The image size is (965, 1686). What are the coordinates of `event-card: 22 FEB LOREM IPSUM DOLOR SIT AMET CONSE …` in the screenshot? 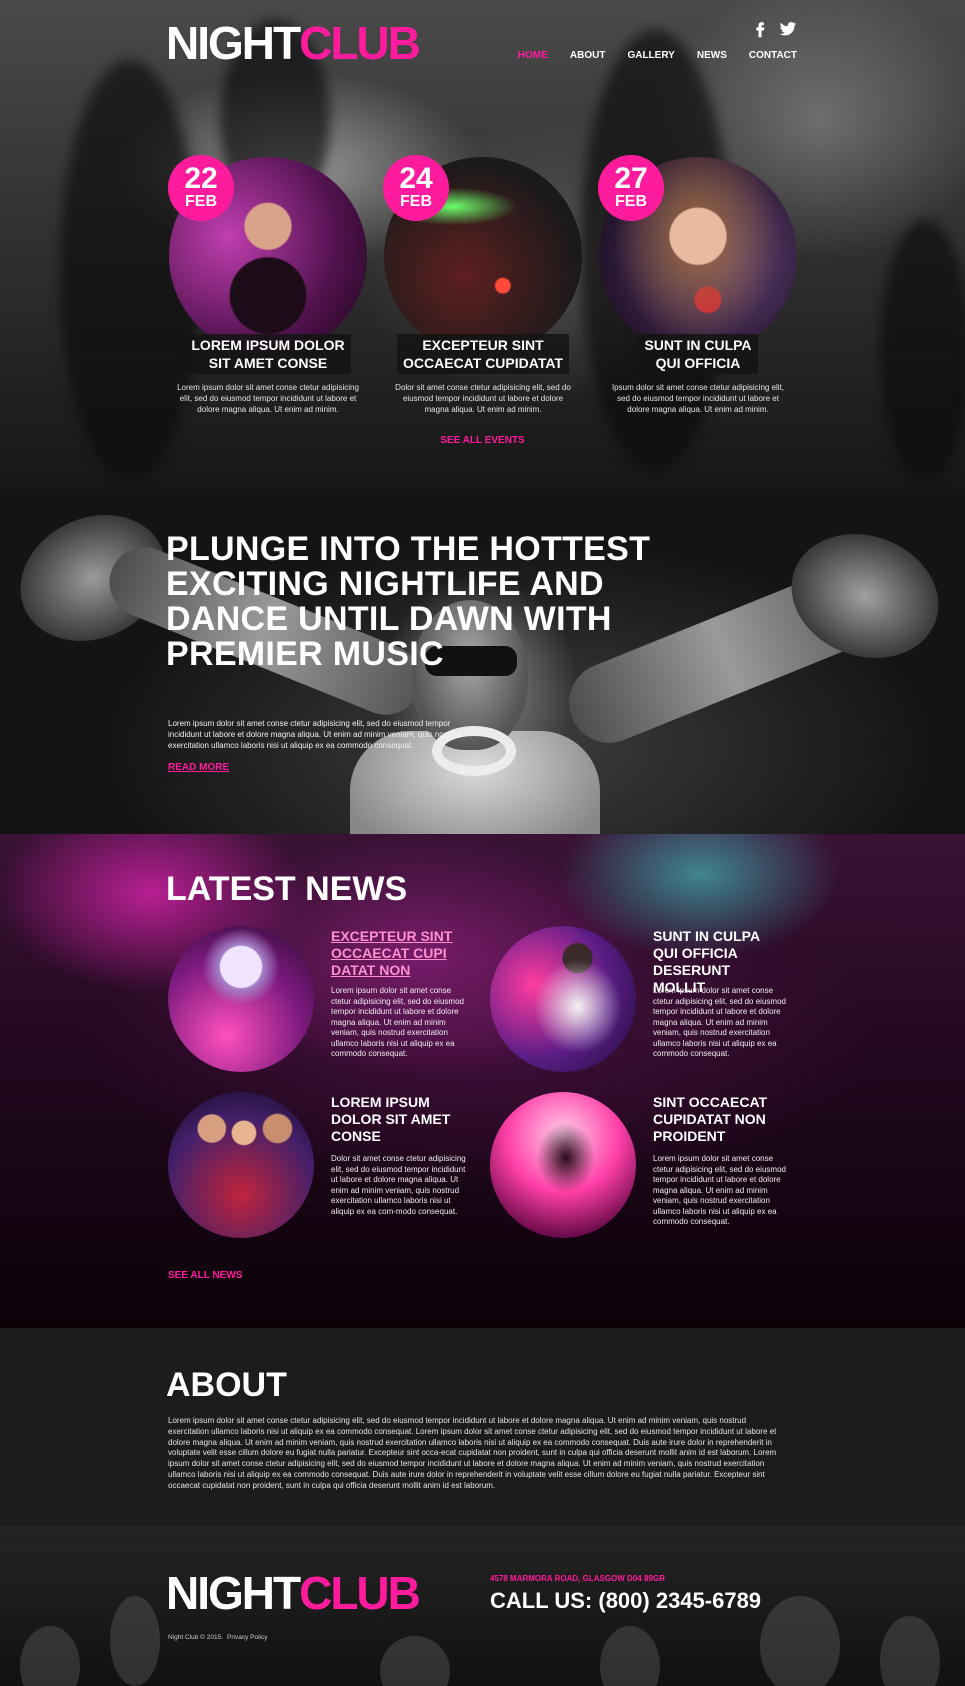 It's located at (268, 285).